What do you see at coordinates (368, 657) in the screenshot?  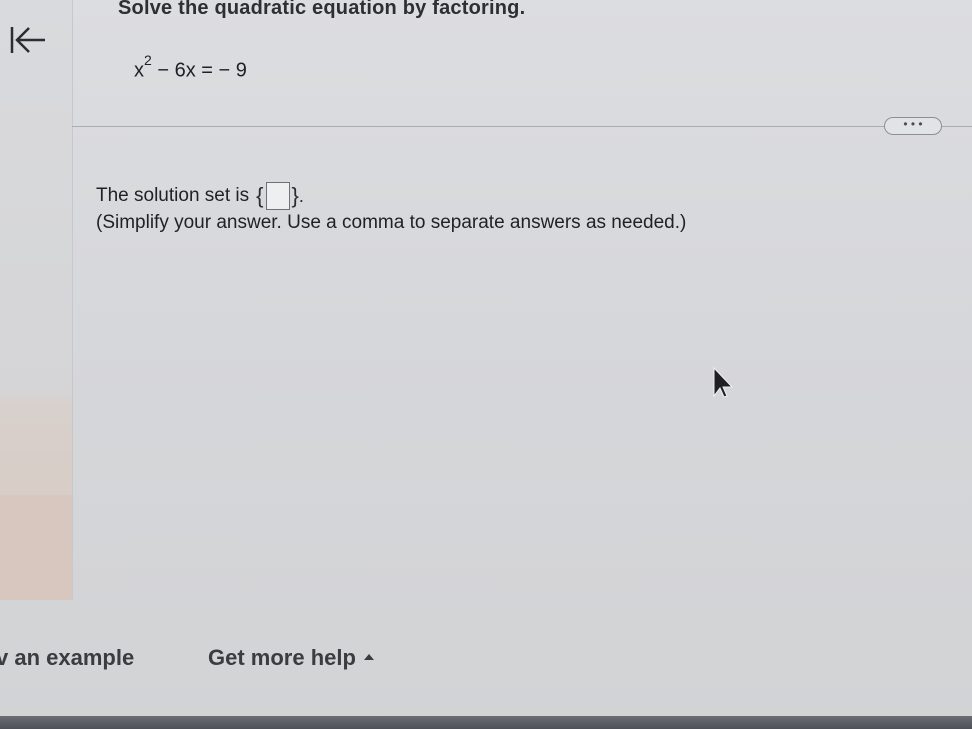 I see `caret-up-icon` at bounding box center [368, 657].